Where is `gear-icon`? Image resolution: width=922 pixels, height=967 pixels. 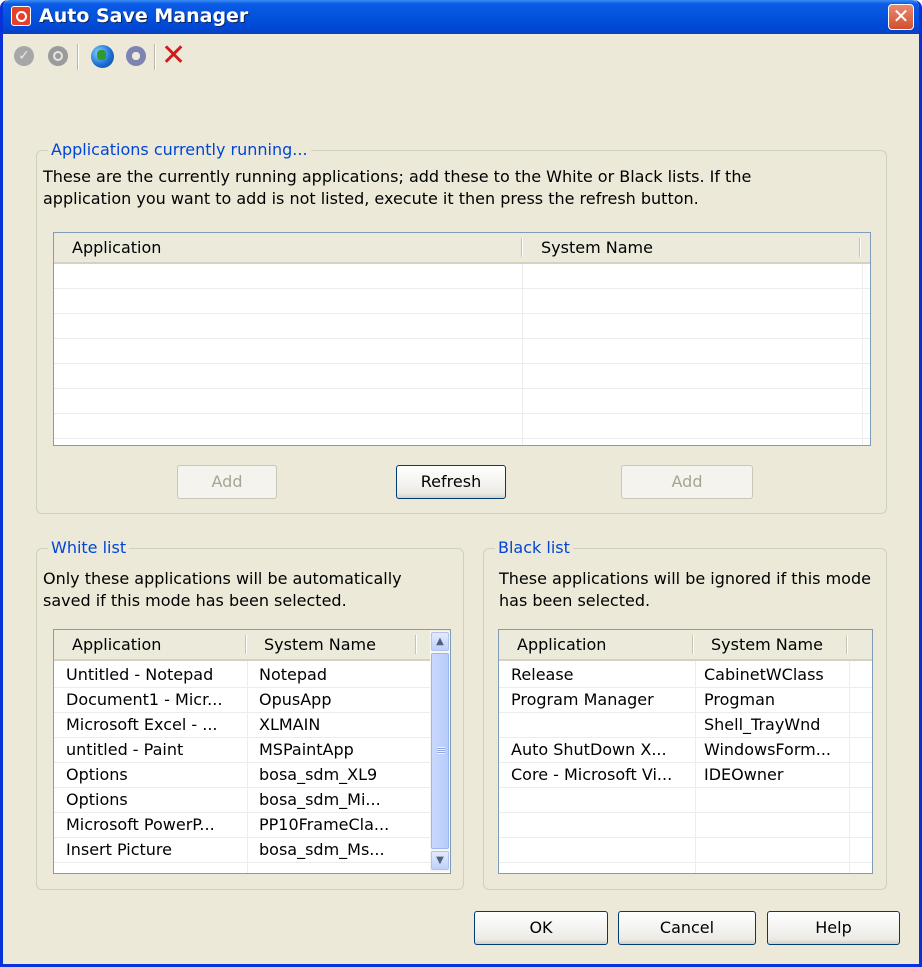
gear-icon is located at coordinates (137, 56).